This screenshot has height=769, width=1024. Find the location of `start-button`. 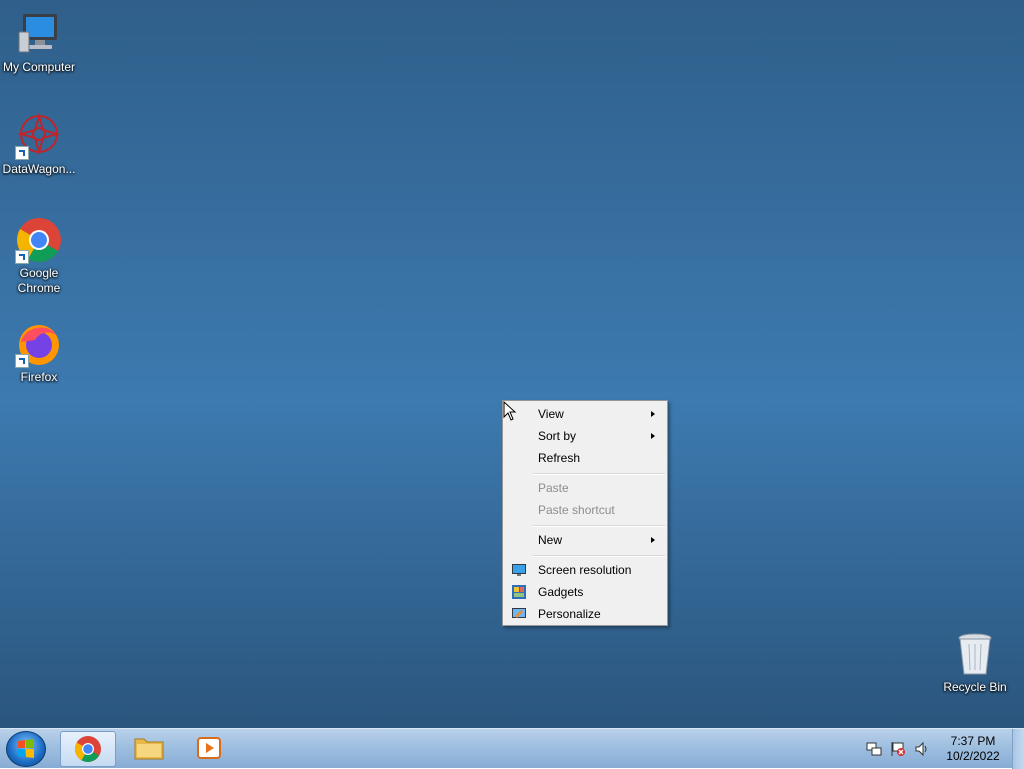

start-button is located at coordinates (26, 749).